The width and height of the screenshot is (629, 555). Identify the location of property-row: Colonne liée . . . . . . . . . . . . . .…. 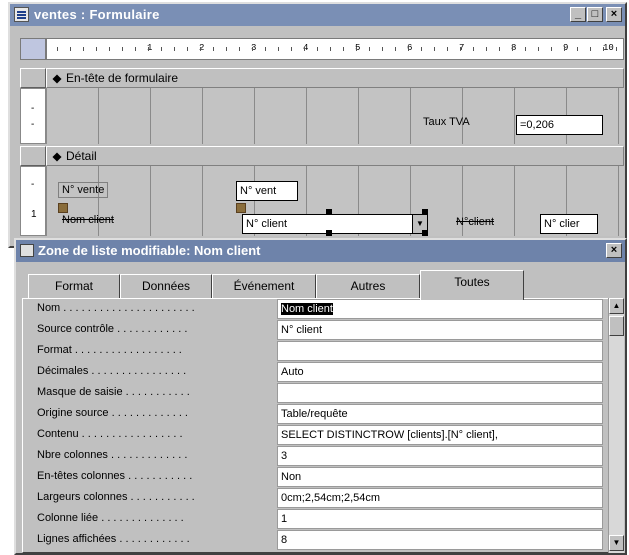
(322, 519).